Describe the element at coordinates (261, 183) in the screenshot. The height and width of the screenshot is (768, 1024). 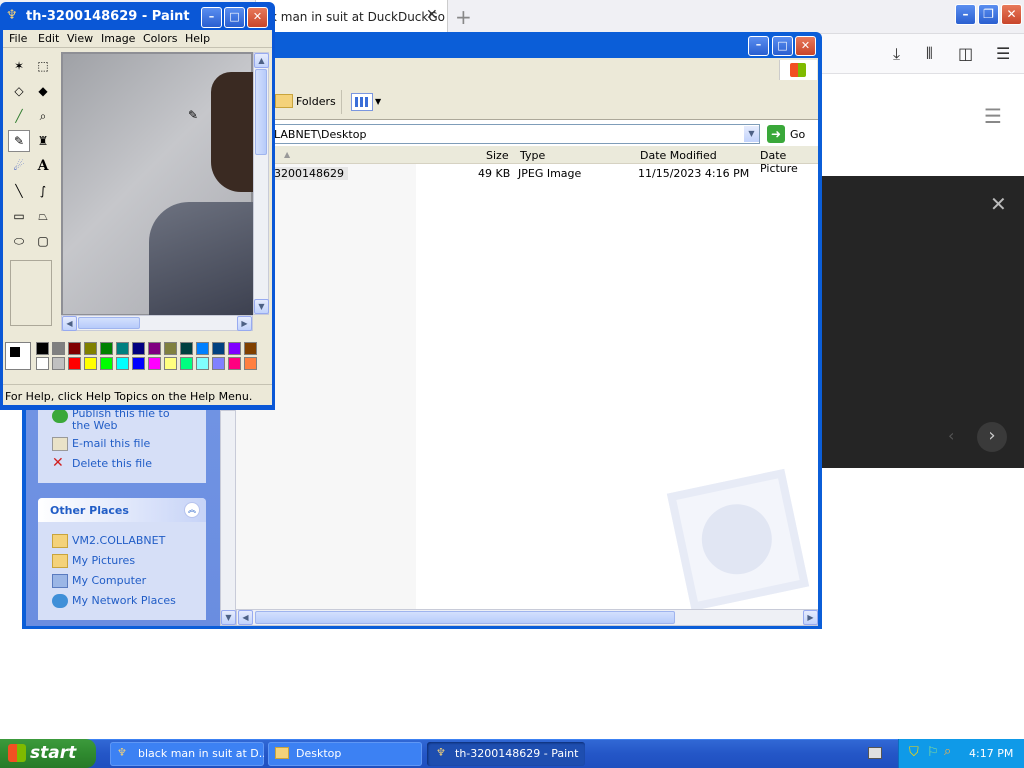
I see `canvas-vscroll: ▲ ▼` at that location.